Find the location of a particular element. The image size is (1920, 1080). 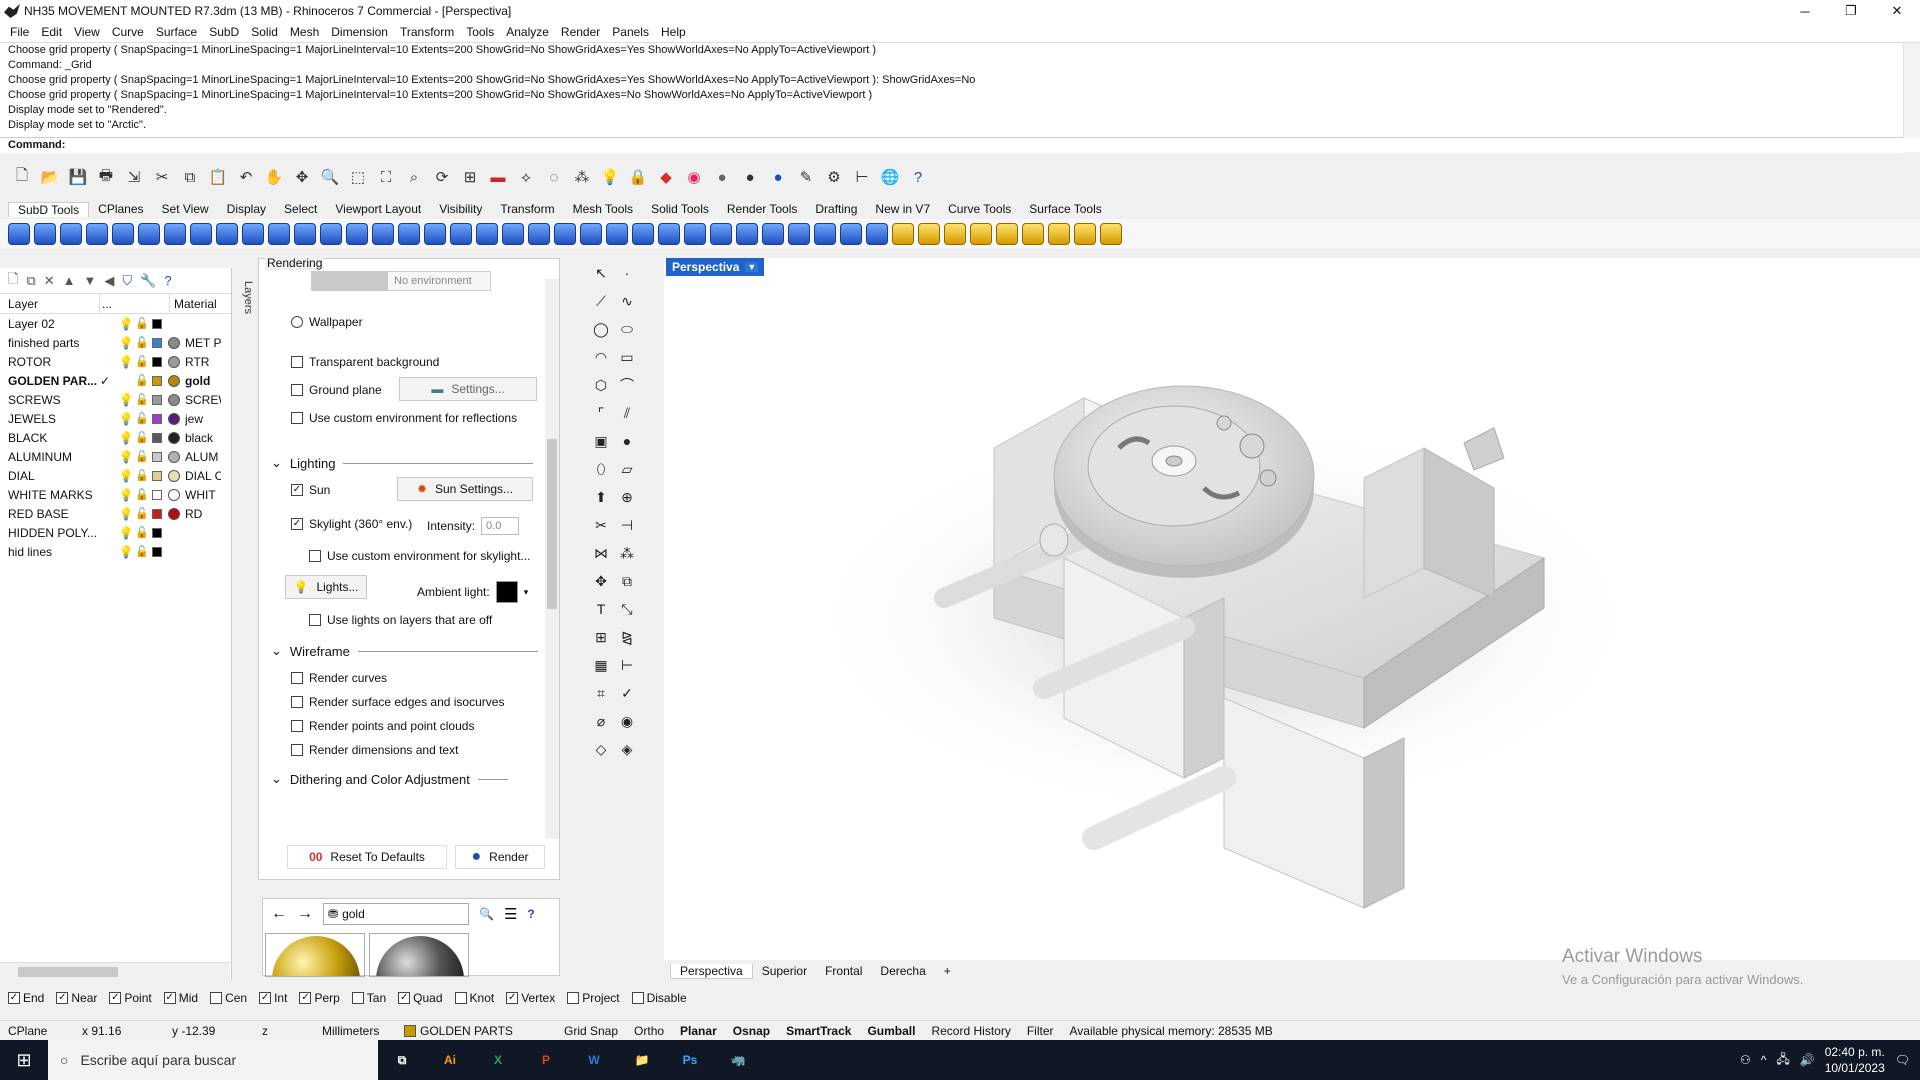

layer-row: WHITE MARKS 💡 🔓 WHIT is located at coordinates (115, 494).